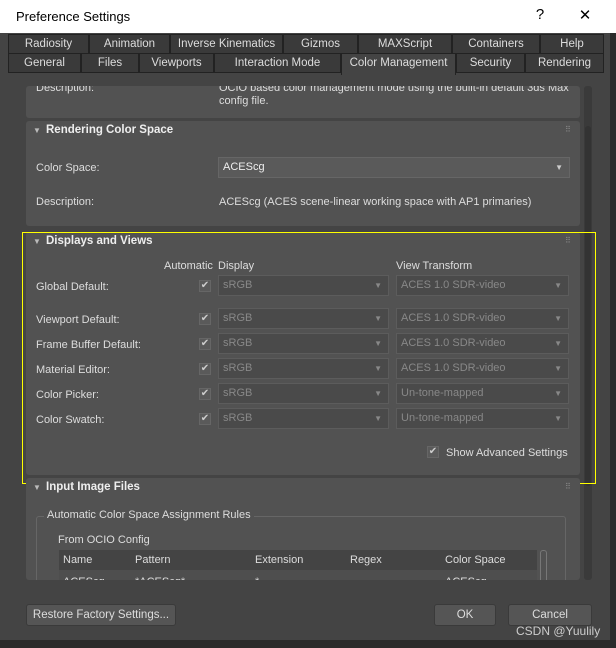 This screenshot has height=648, width=616. I want to click on tab-help: Help, so click(572, 44).